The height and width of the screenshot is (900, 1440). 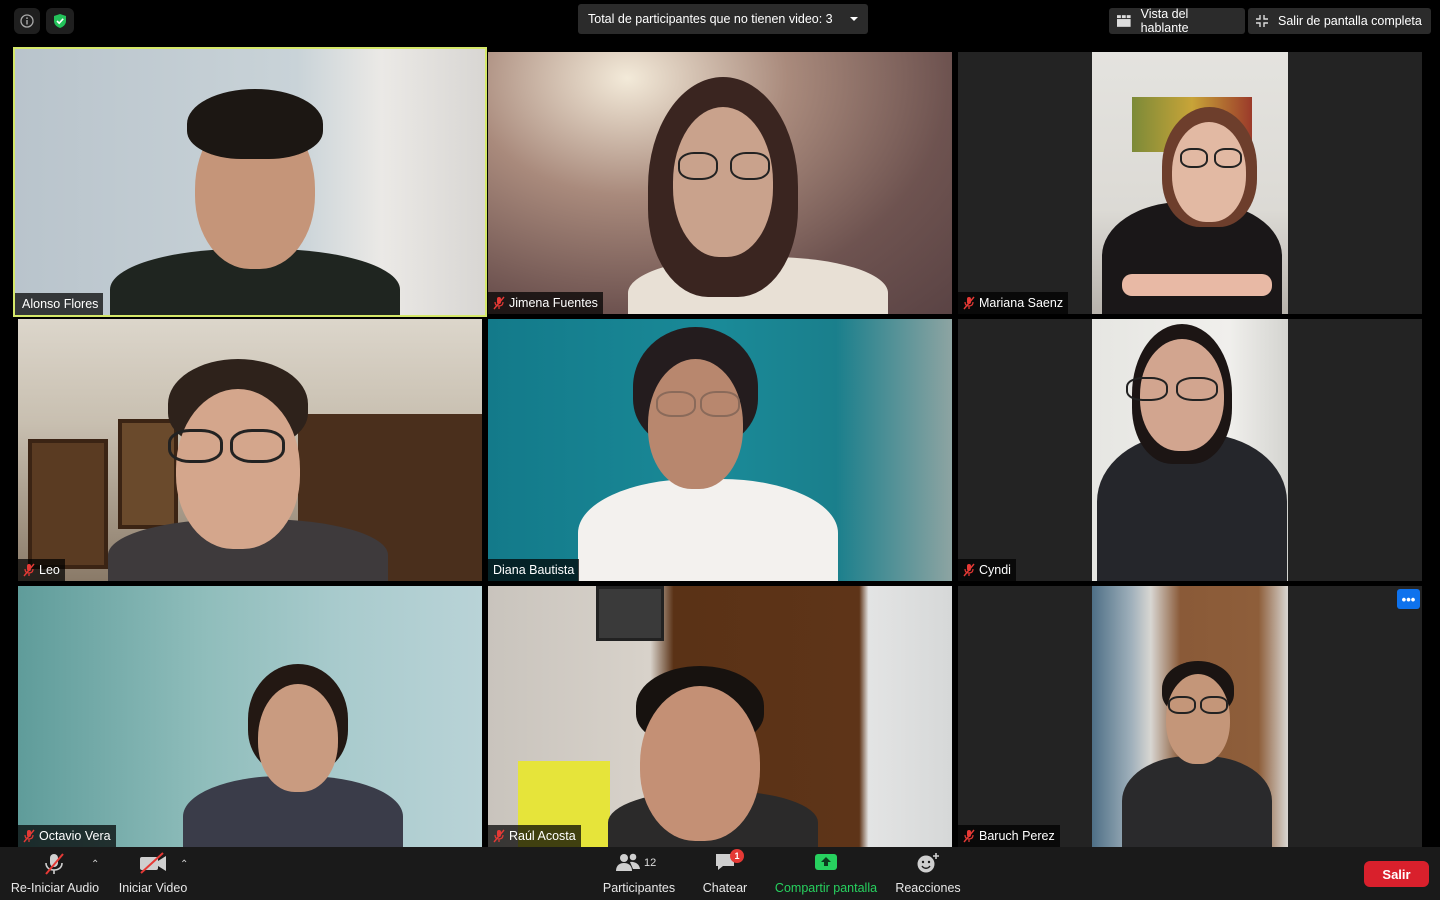 I want to click on participants-icon-wrap: 12, so click(x=639, y=863).